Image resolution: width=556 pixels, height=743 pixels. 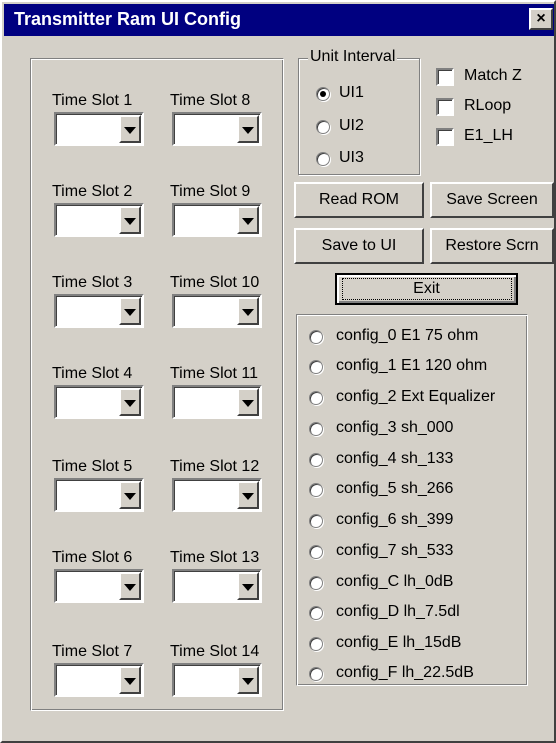 What do you see at coordinates (353, 57) in the screenshot?
I see `unit-interval-legend: Unit Interval` at bounding box center [353, 57].